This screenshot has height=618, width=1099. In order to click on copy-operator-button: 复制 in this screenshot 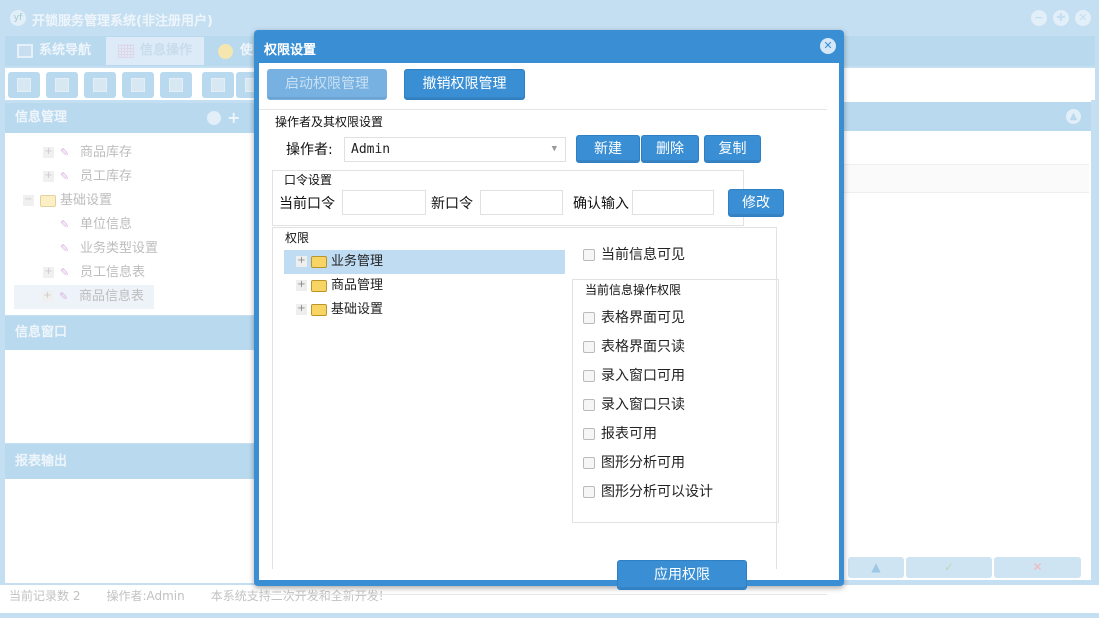, I will do `click(732, 149)`.